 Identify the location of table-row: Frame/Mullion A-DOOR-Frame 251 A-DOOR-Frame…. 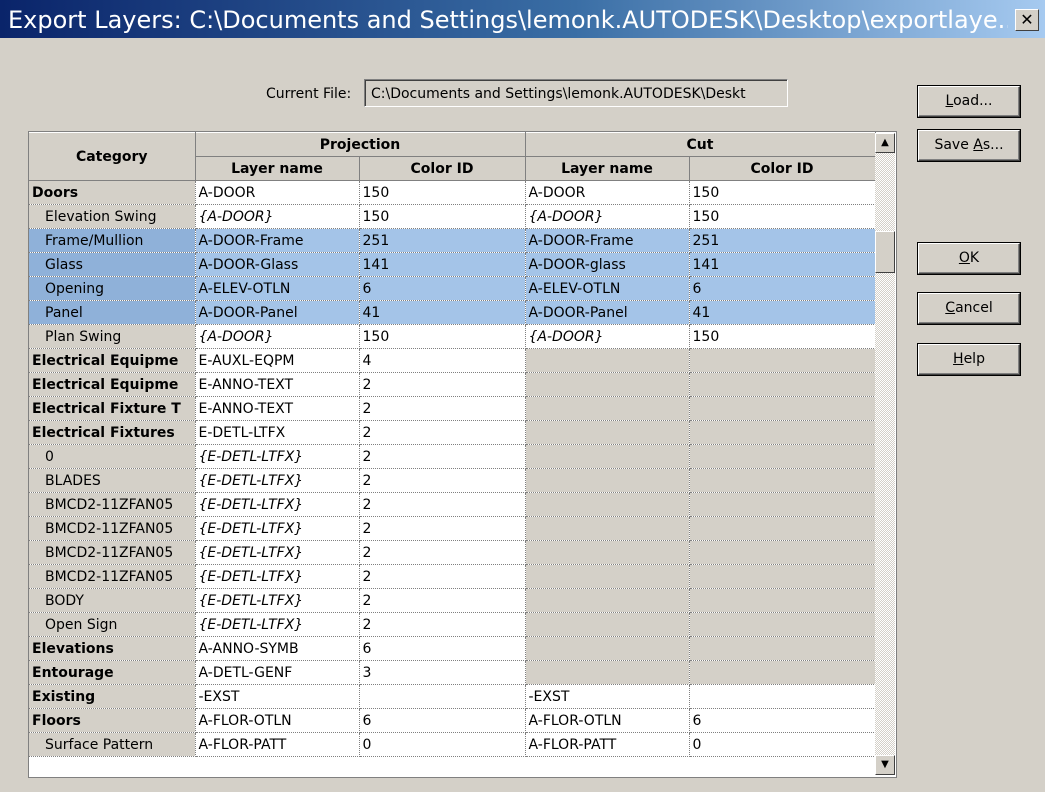
(452, 240).